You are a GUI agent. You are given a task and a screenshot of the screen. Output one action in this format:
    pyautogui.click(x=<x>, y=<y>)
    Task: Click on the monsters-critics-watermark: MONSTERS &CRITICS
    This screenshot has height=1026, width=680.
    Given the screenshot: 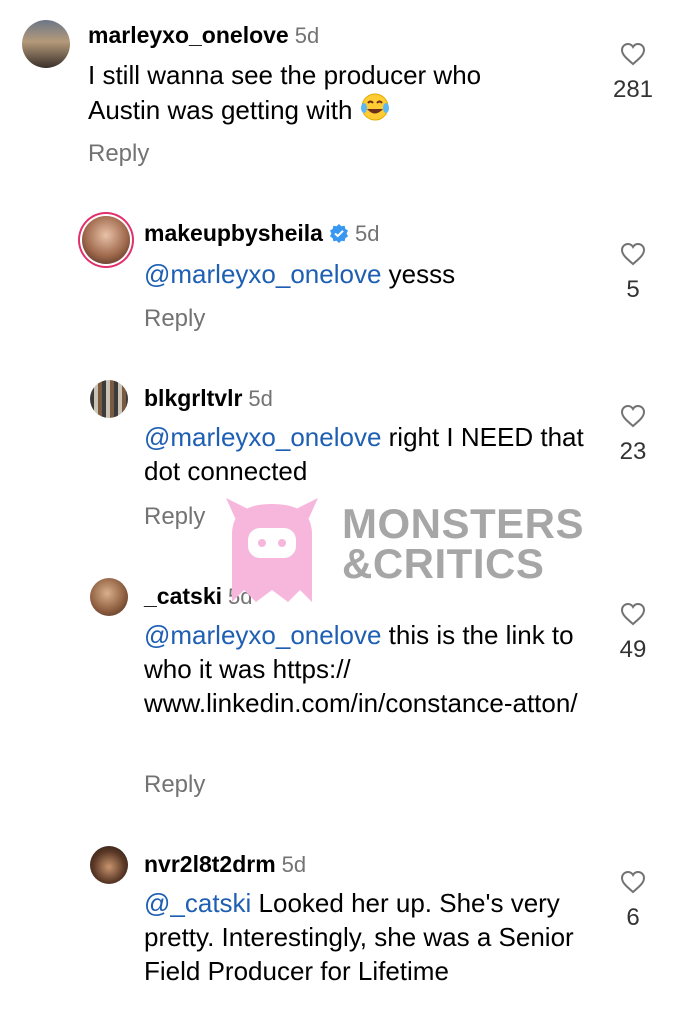 What is the action you would take?
    pyautogui.click(x=403, y=551)
    